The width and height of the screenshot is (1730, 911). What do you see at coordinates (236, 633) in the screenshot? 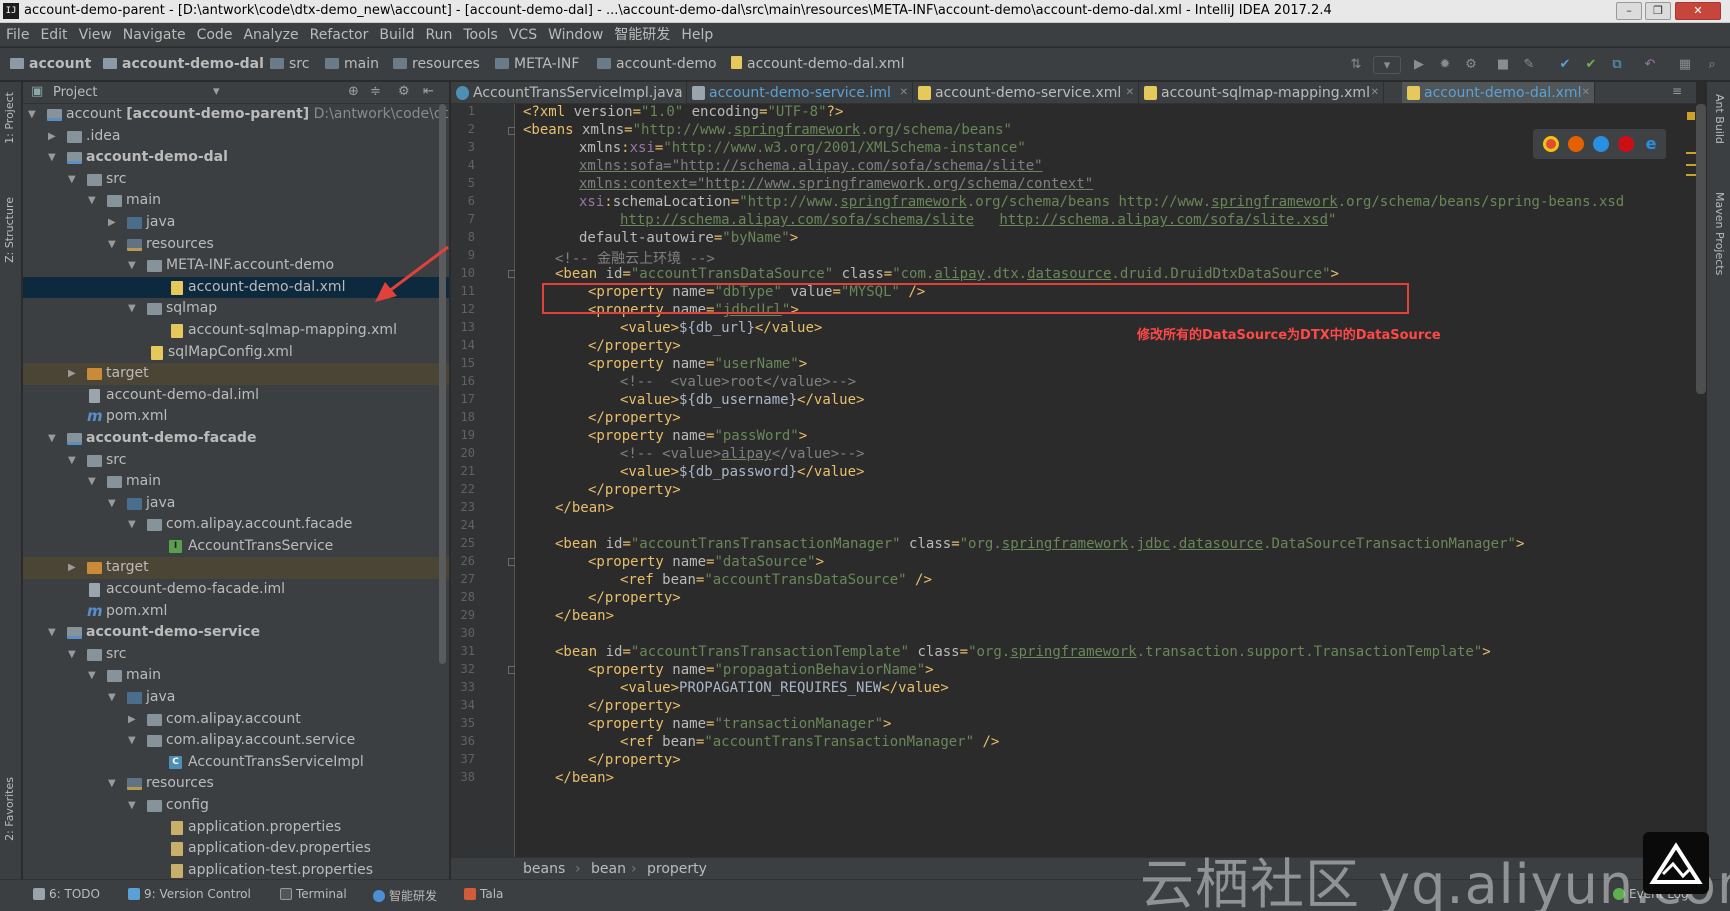
I see `tree-row-module-service: ▼ account-demo-service` at bounding box center [236, 633].